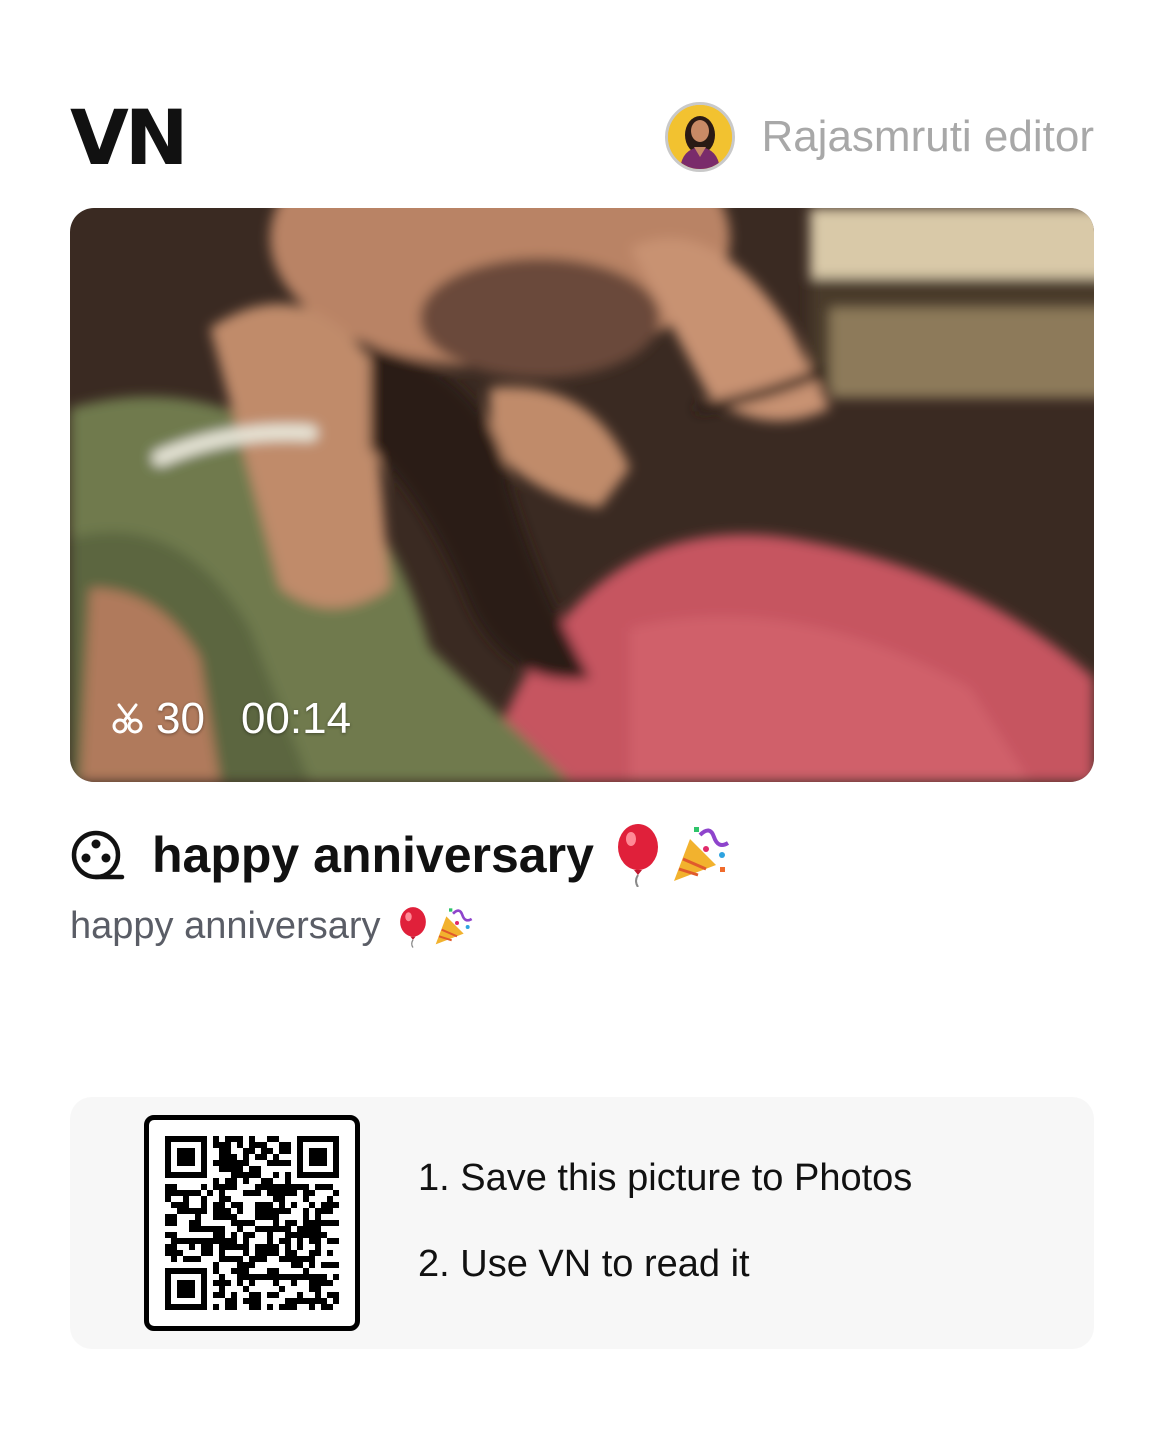 This screenshot has height=1454, width=1164. What do you see at coordinates (665, 1178) in the screenshot?
I see `qr-step-1: 1. Save this picture to Photos` at bounding box center [665, 1178].